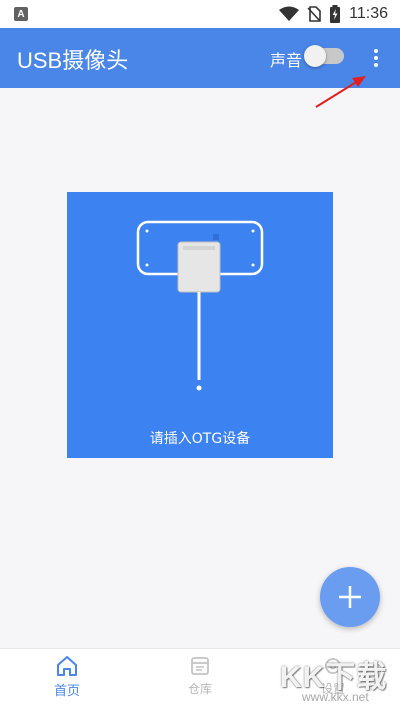  Describe the element at coordinates (200, 305) in the screenshot. I see `usb-otg-device-icon` at that location.